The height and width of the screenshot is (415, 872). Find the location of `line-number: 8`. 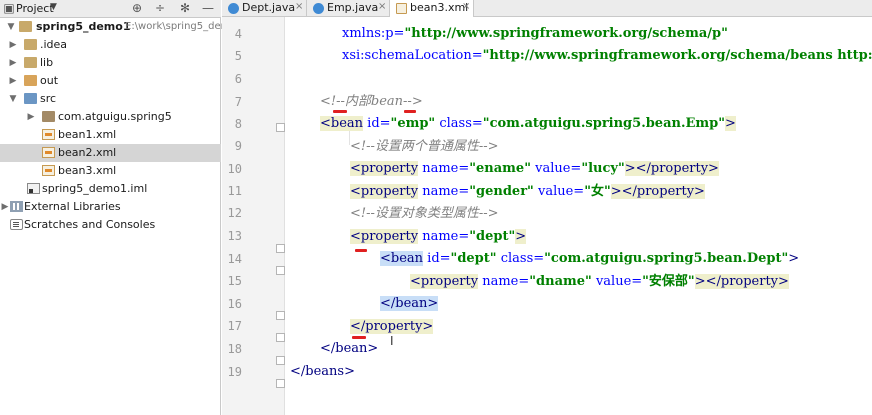

line-number: 8 is located at coordinates (238, 124).